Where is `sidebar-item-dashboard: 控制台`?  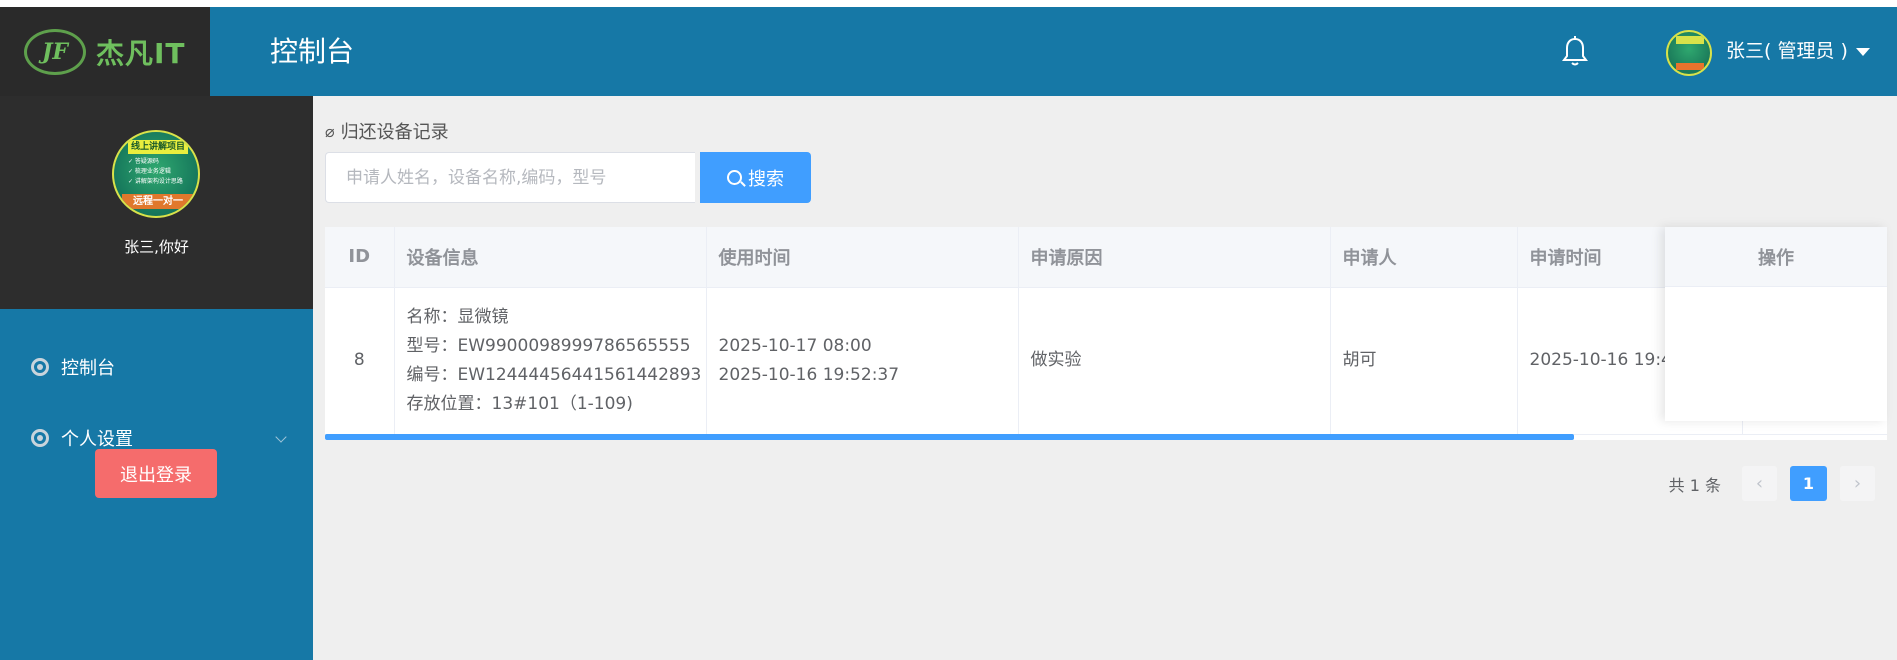 sidebar-item-dashboard: 控制台 is located at coordinates (156, 367).